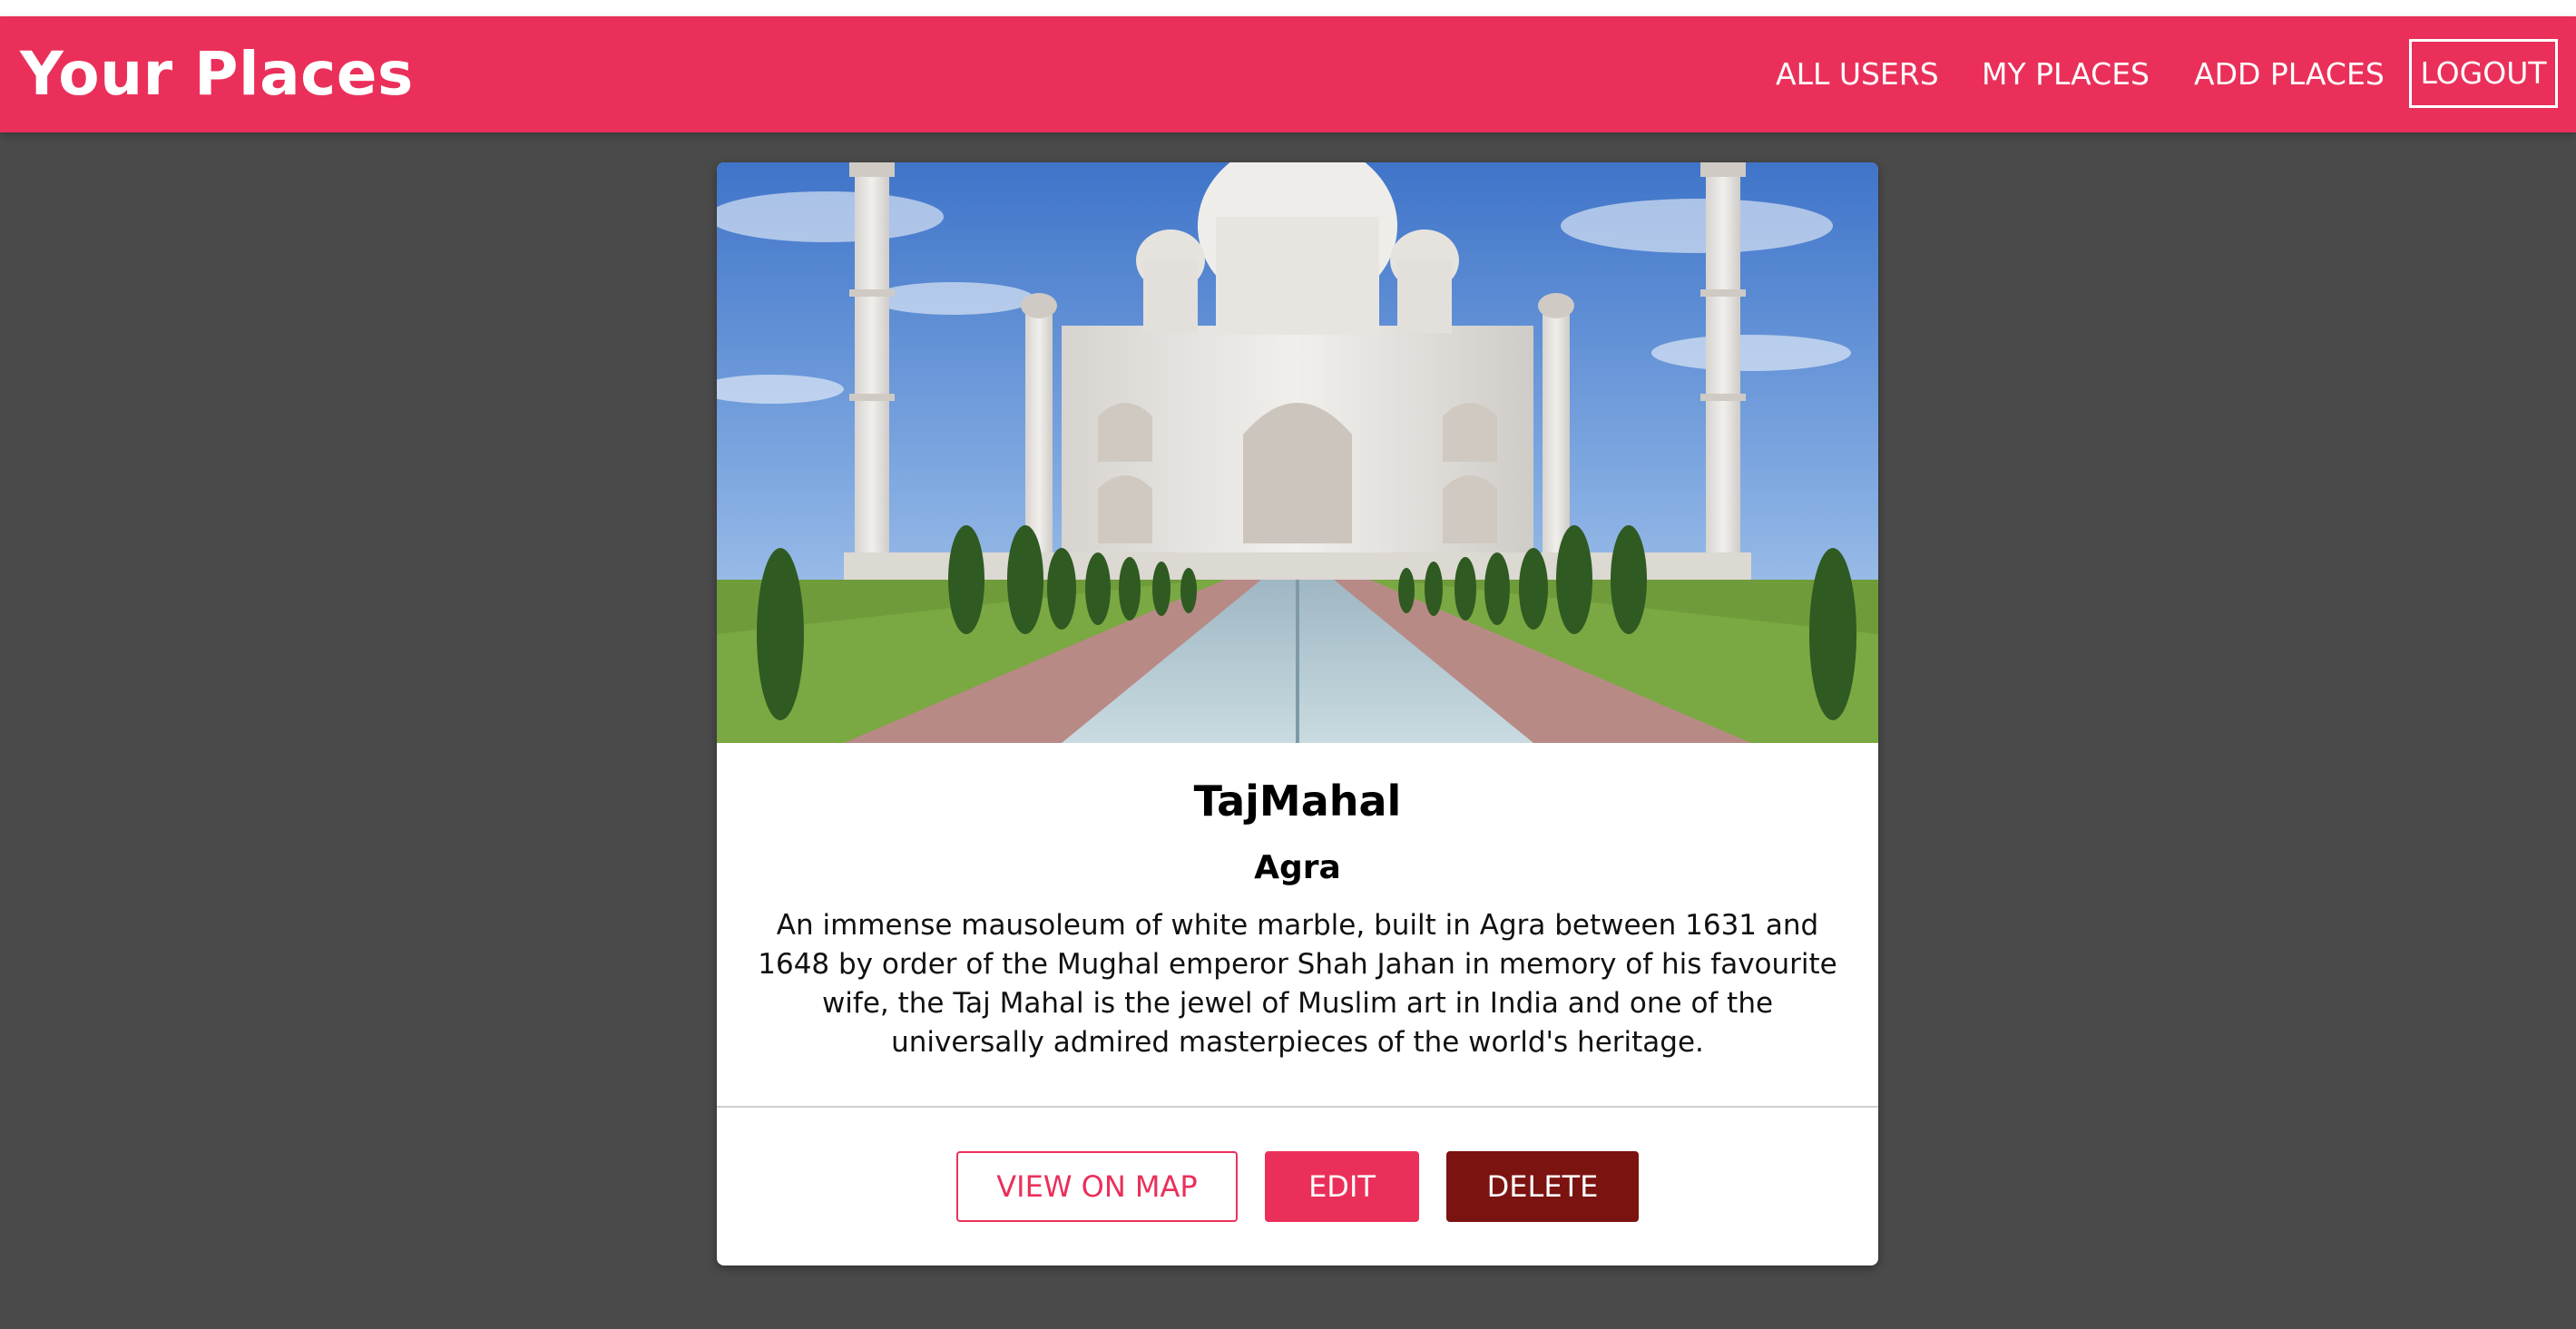  Describe the element at coordinates (2289, 74) in the screenshot. I see `nav-link-add-places: ADD PLACES` at that location.